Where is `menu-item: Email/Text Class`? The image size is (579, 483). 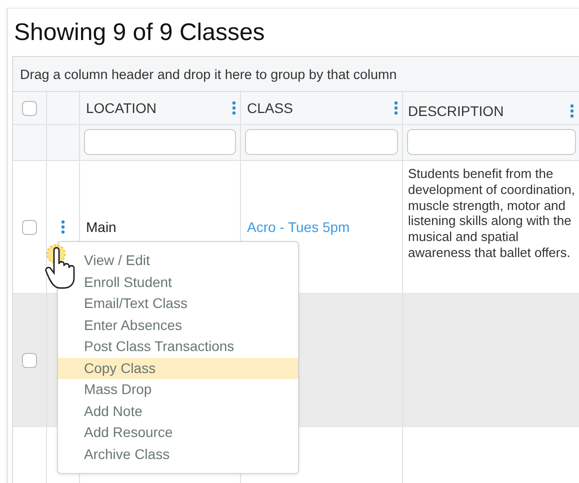 menu-item: Email/Text Class is located at coordinates (178, 303).